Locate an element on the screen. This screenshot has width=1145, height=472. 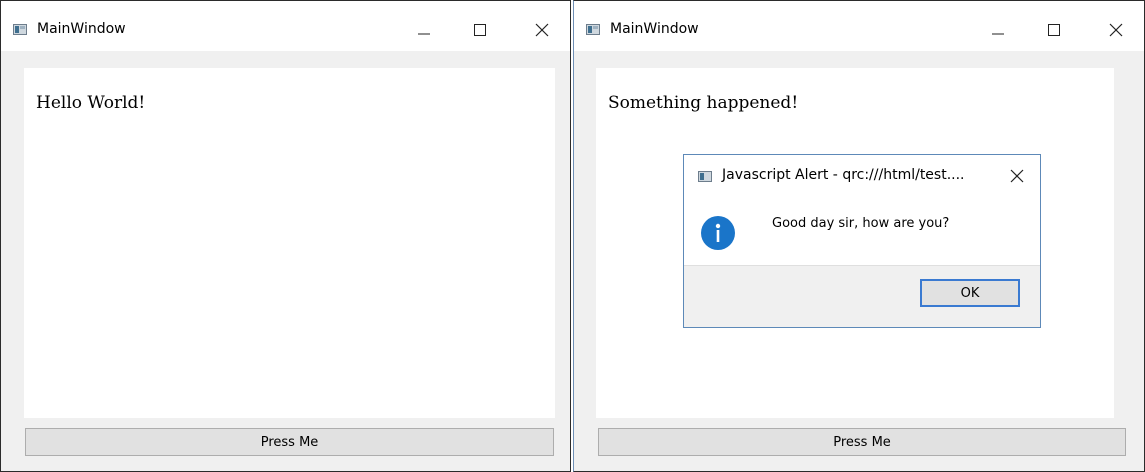
dialog-close-button is located at coordinates (1017, 176).